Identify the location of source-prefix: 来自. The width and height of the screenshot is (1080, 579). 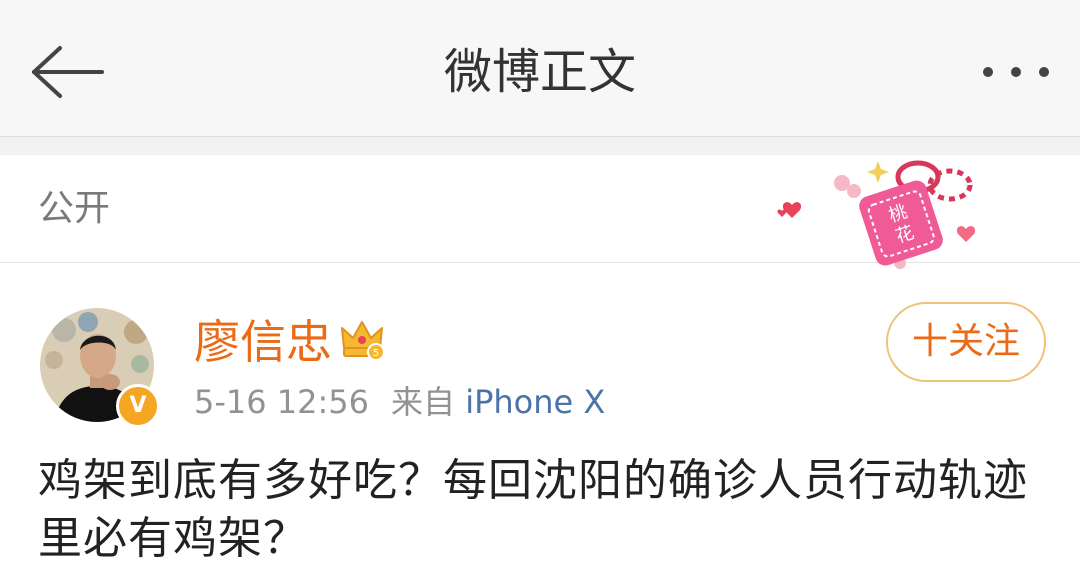
(423, 402).